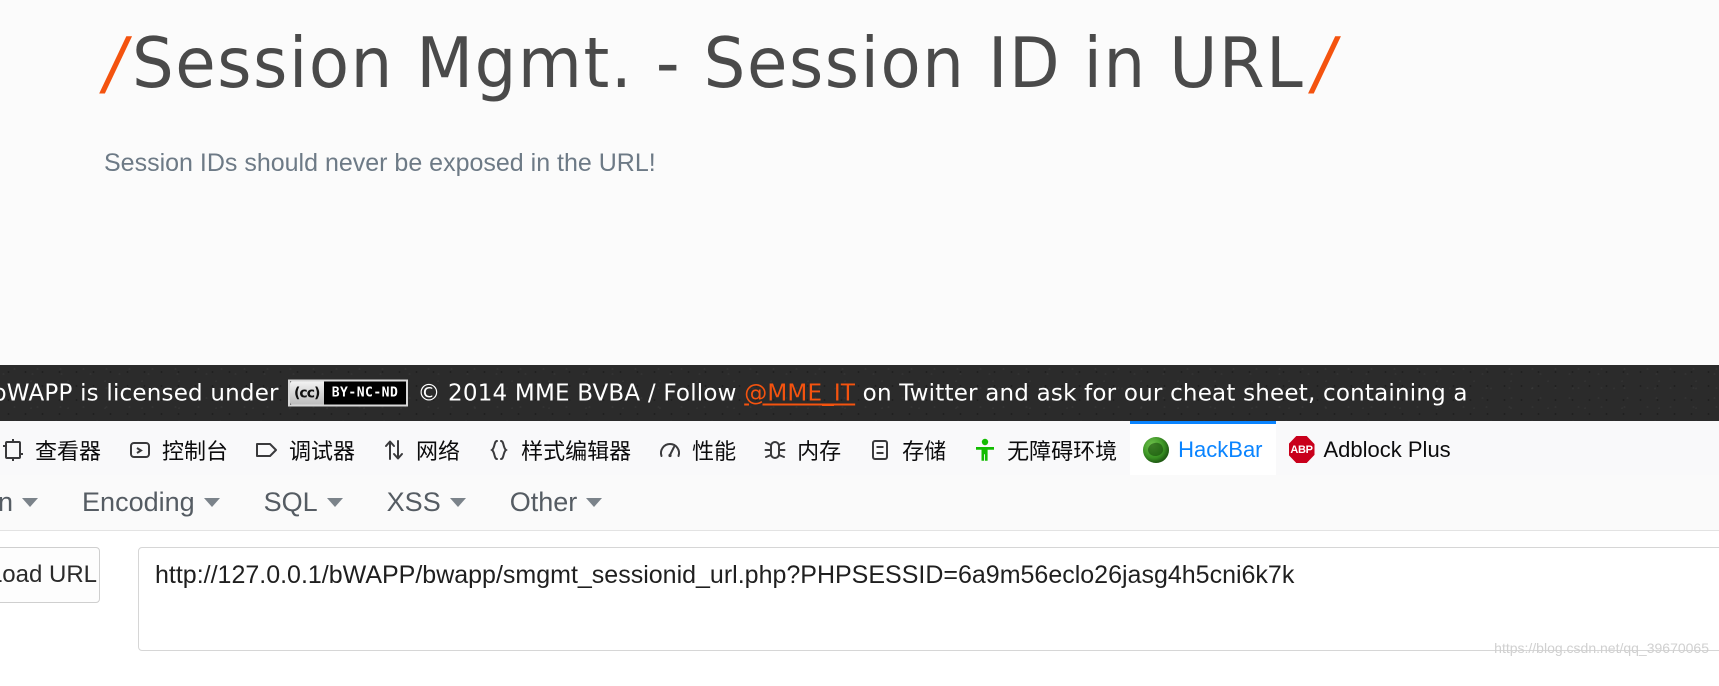  I want to click on performance-icon, so click(670, 450).